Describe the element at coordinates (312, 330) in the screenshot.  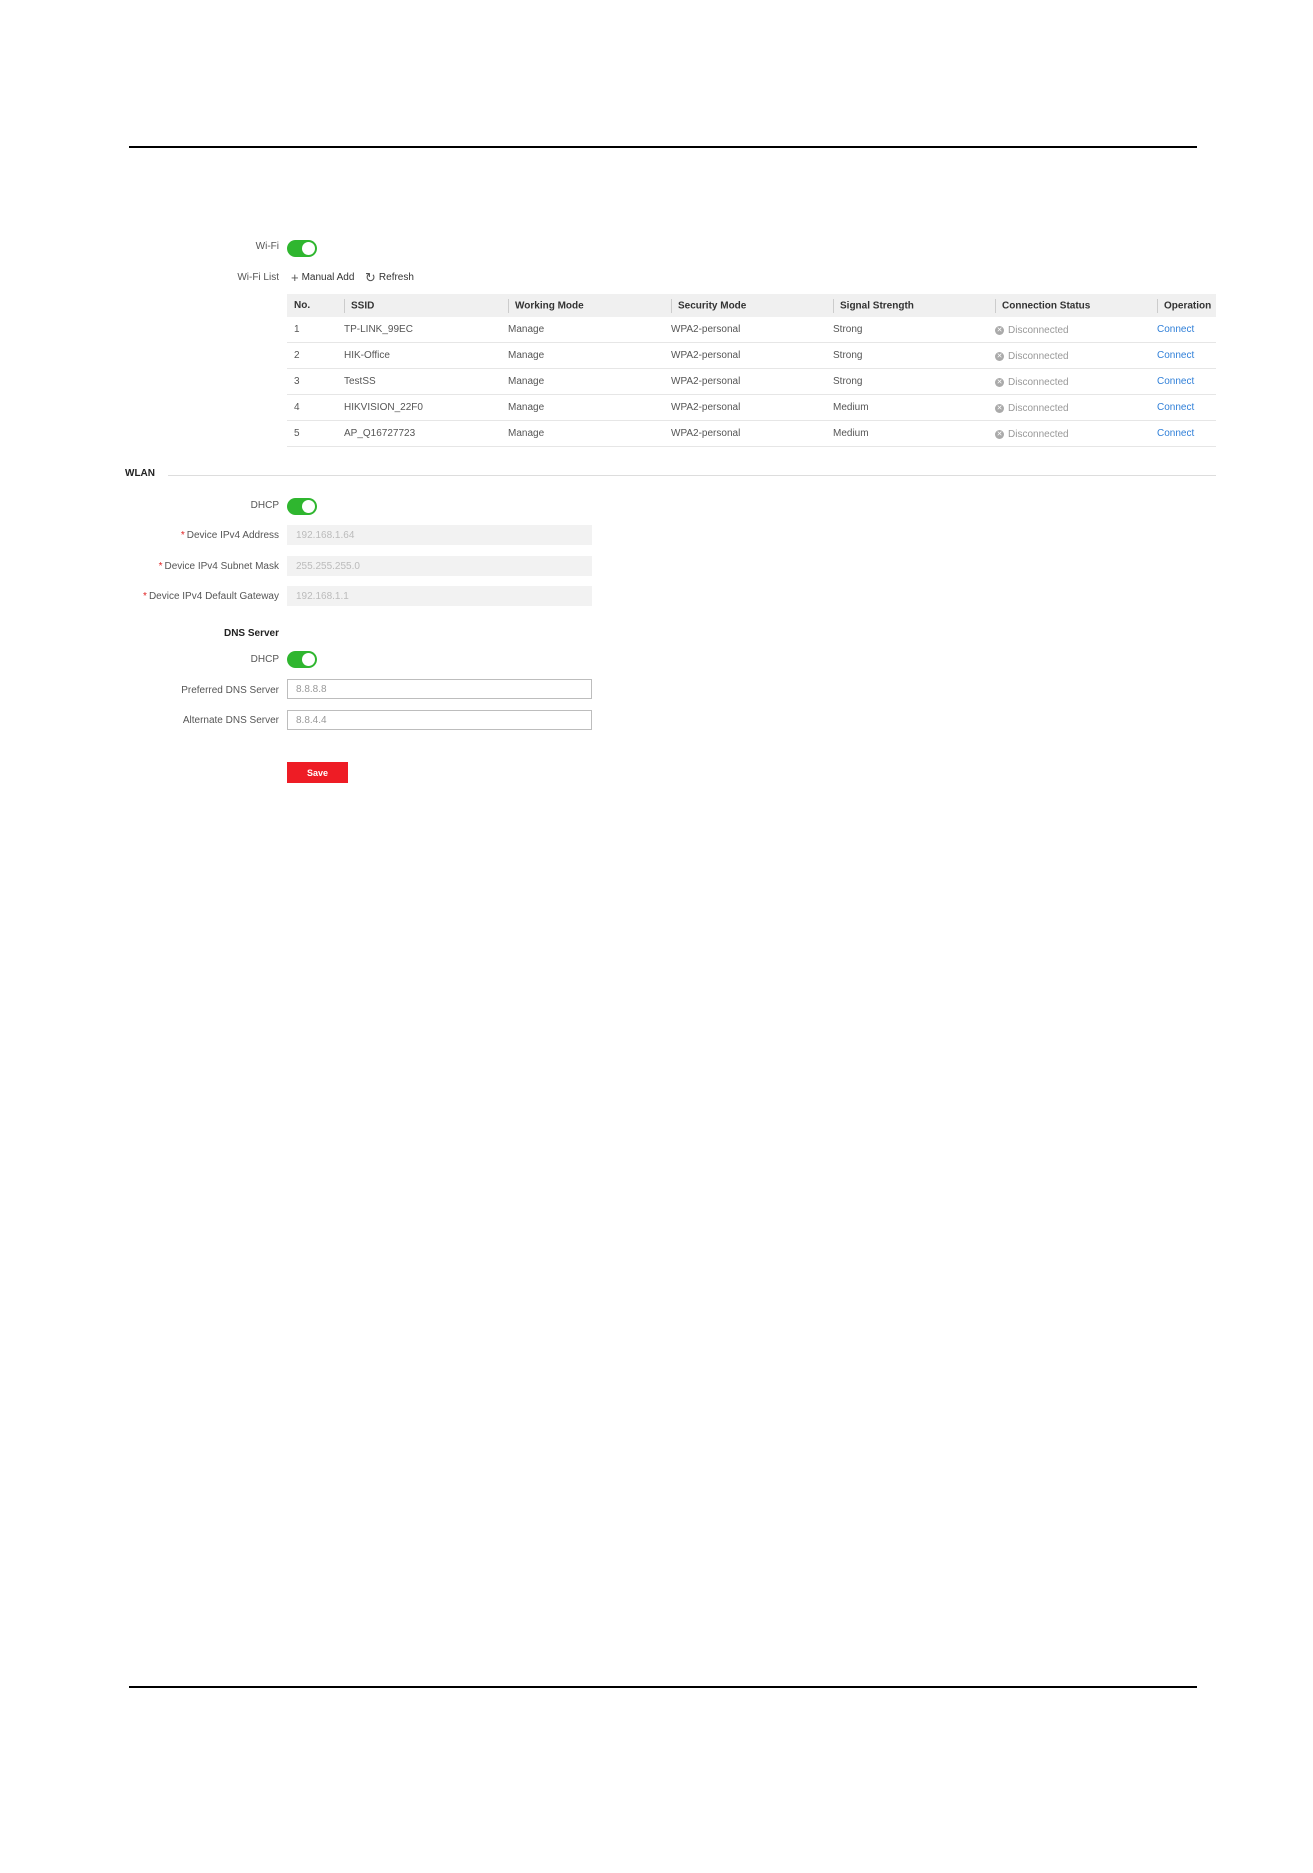
I see `cell-no: 1` at that location.